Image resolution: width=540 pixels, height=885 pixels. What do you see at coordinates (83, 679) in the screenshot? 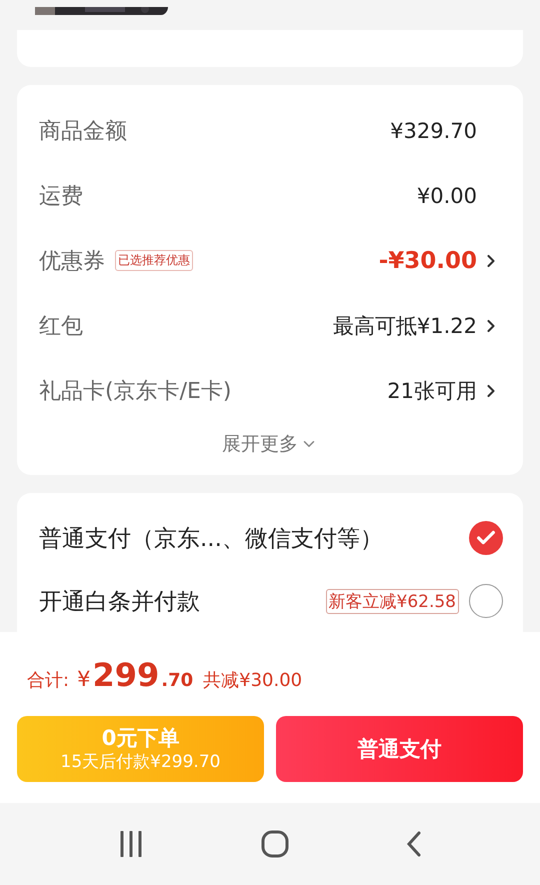
I see `currency-symbol: ¥` at bounding box center [83, 679].